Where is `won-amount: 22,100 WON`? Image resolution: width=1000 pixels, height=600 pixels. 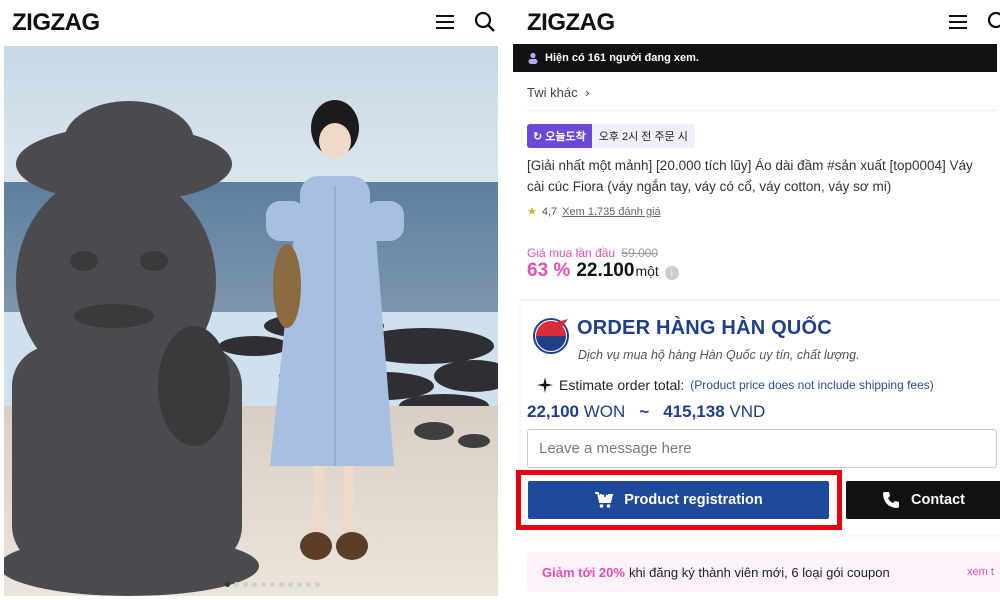 won-amount: 22,100 WON is located at coordinates (576, 412).